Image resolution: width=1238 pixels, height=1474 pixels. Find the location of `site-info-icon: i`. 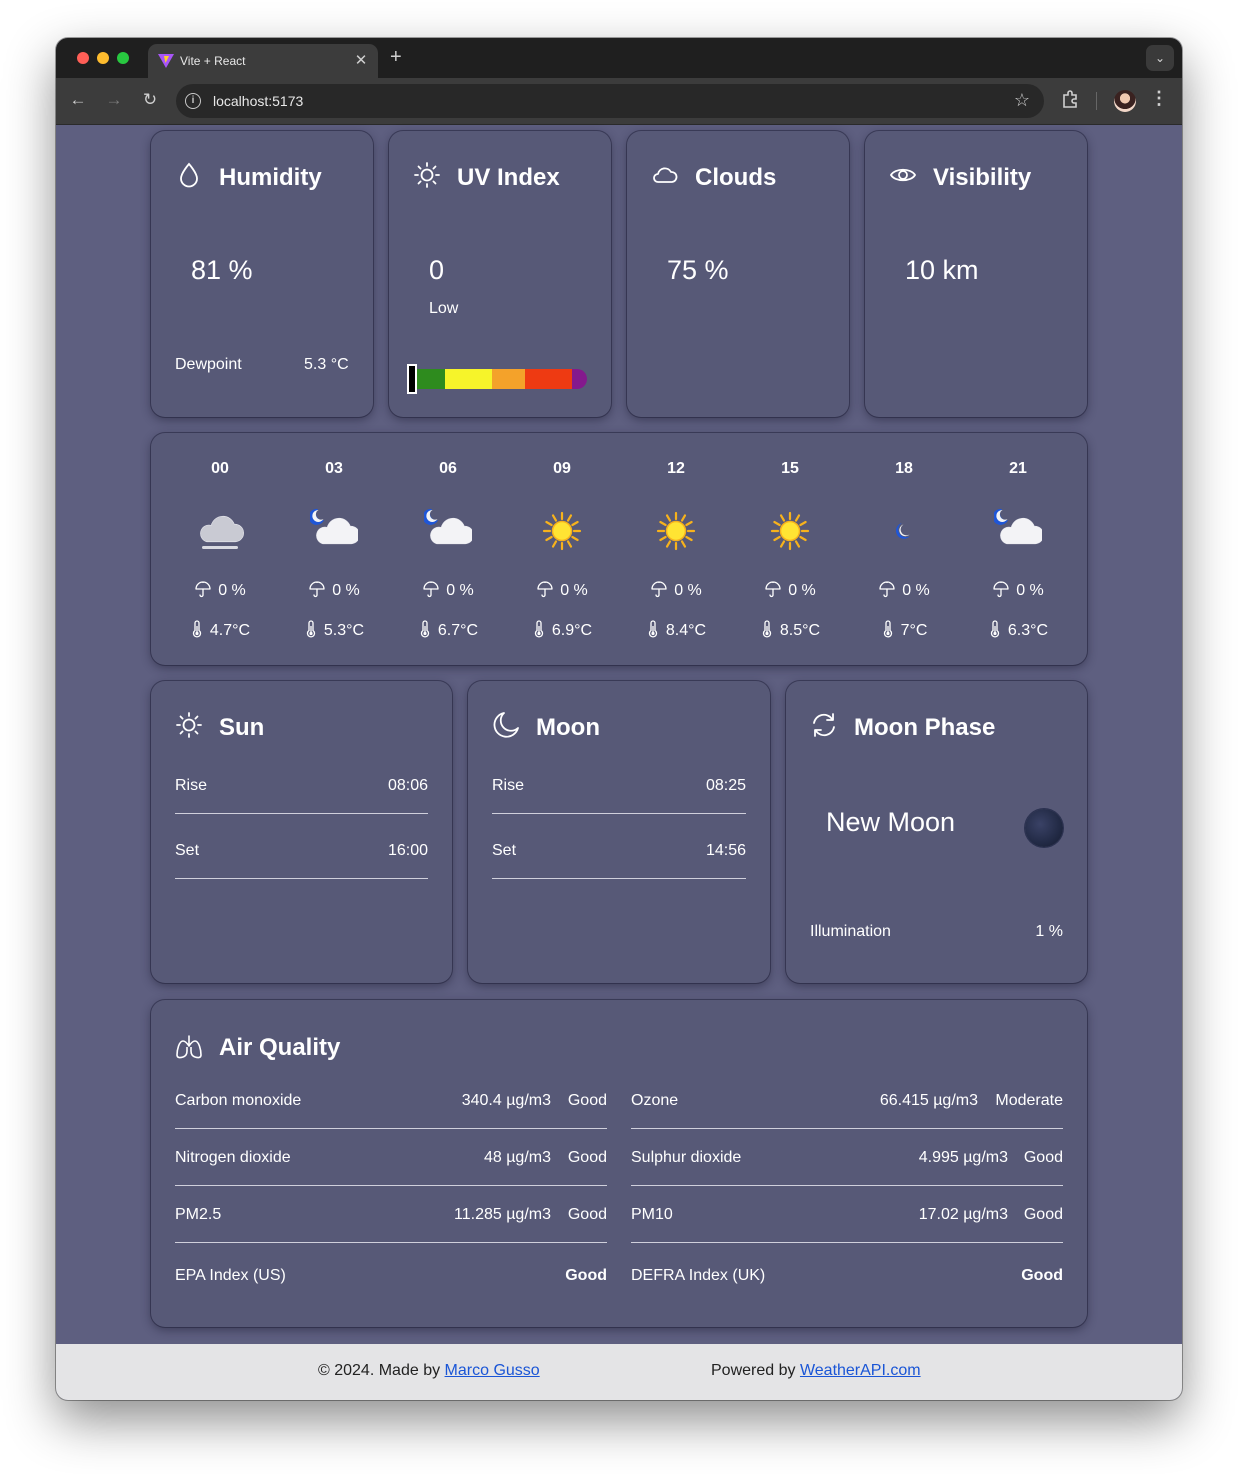

site-info-icon: i is located at coordinates (193, 101).